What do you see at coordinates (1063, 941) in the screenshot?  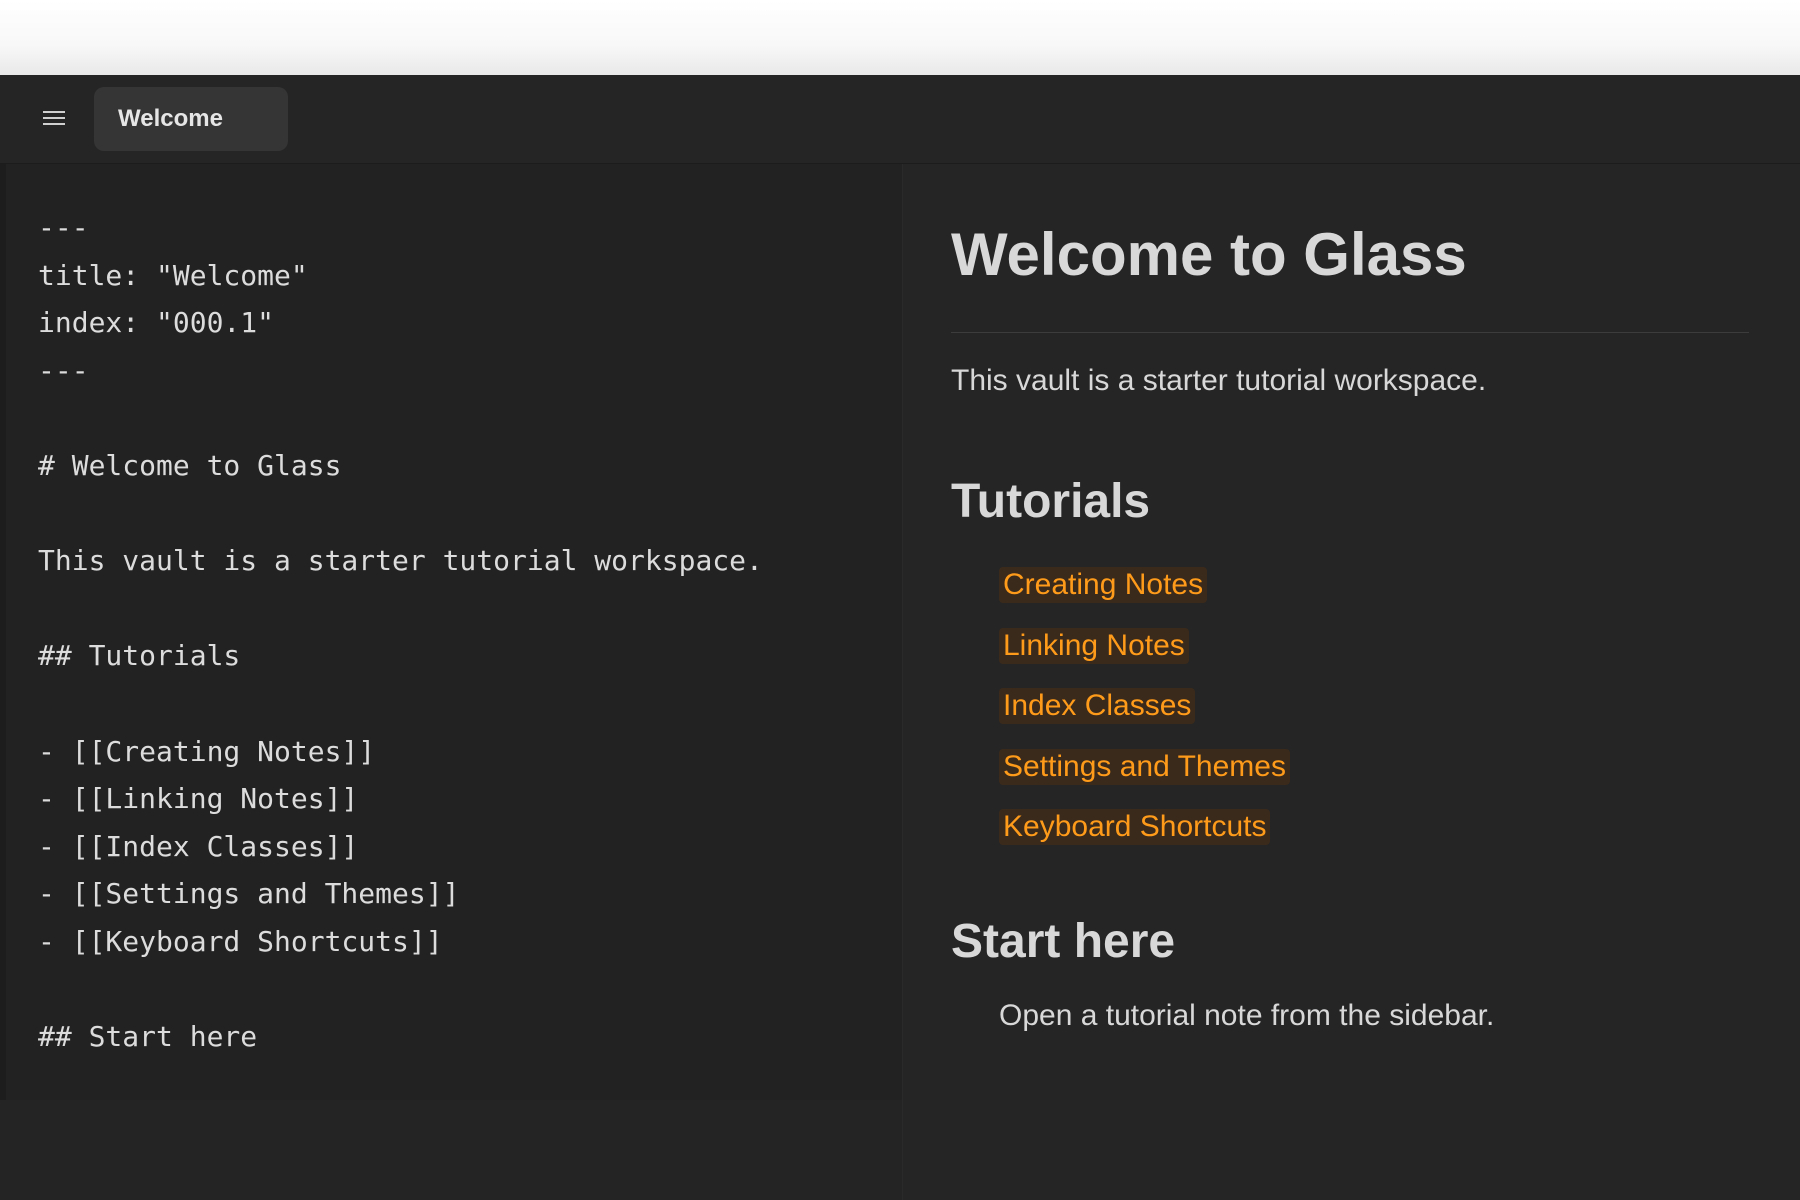 I see `start-here-heading: Start here` at bounding box center [1063, 941].